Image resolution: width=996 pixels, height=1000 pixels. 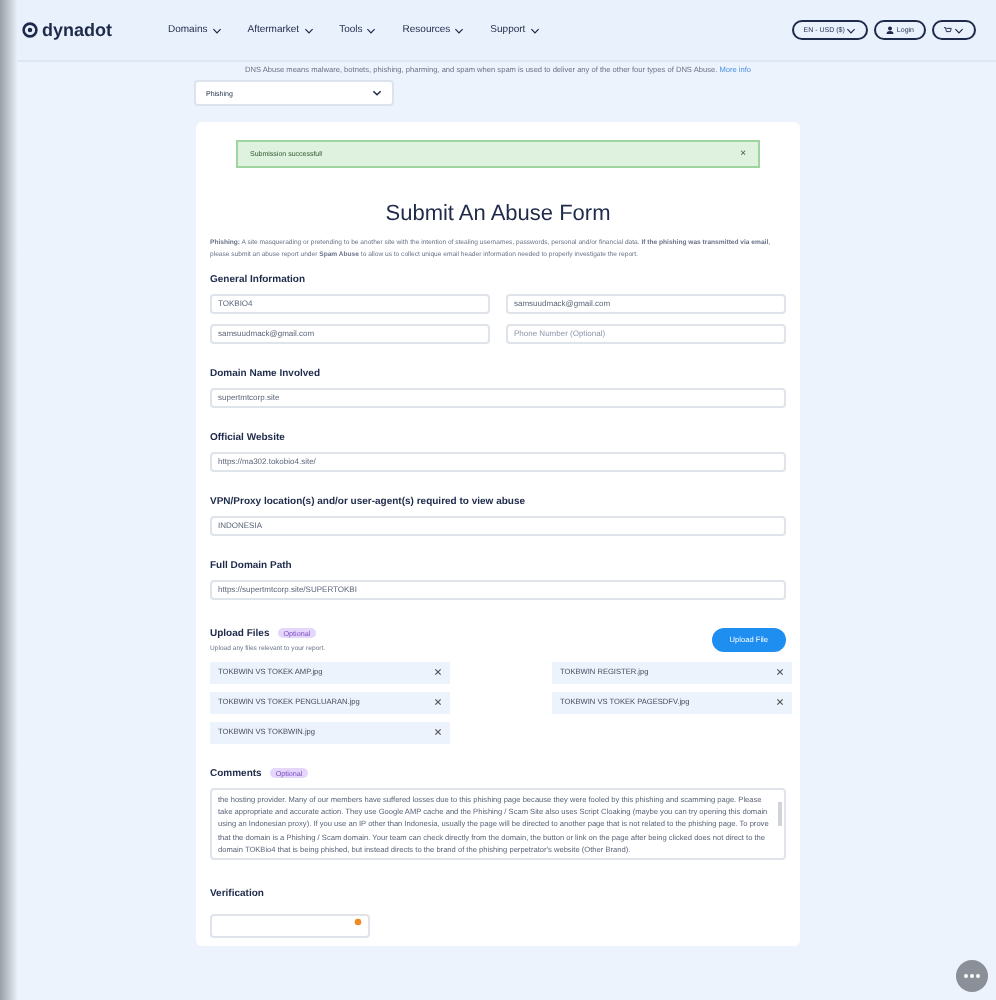 I want to click on cart-icon, so click(x=948, y=30).